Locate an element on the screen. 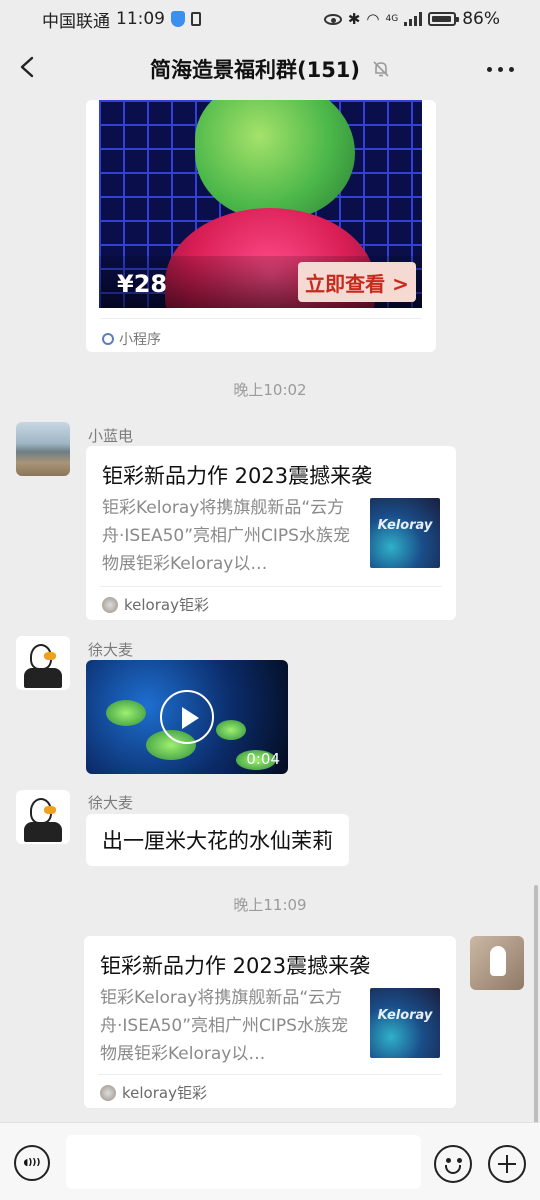 This screenshot has width=540, height=1200. chat-header: 简海造景福利群(151) is located at coordinates (270, 69).